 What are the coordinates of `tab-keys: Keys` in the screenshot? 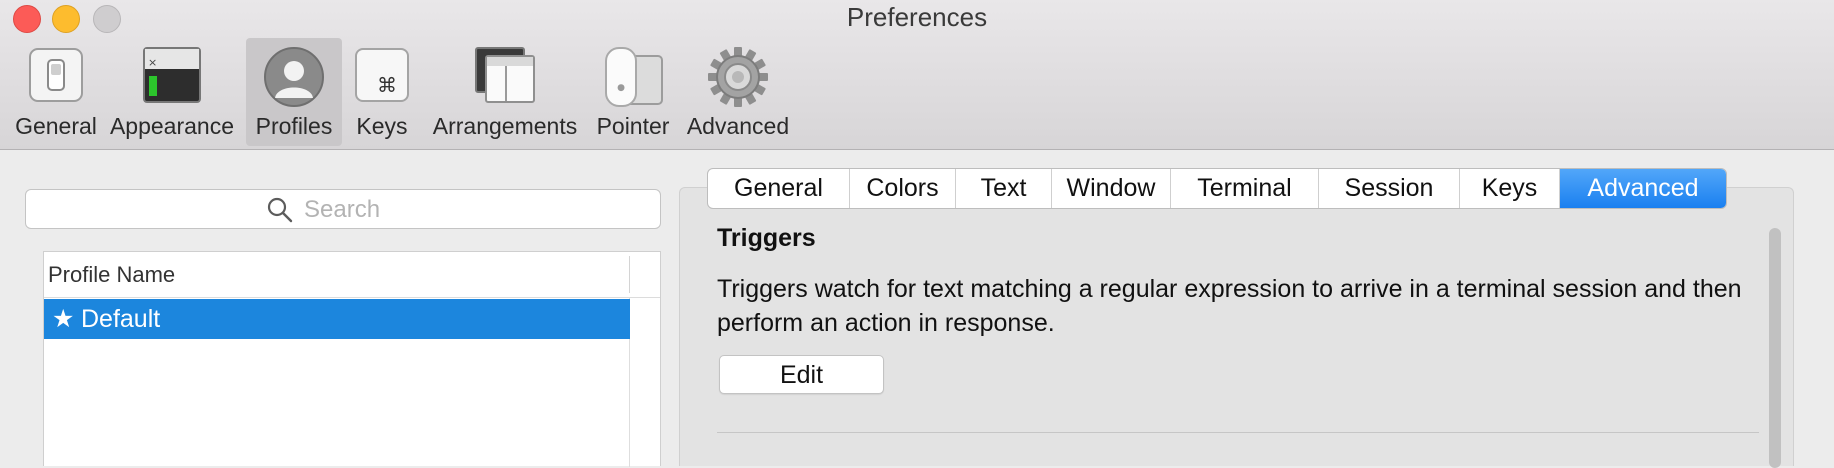 It's located at (1510, 188).